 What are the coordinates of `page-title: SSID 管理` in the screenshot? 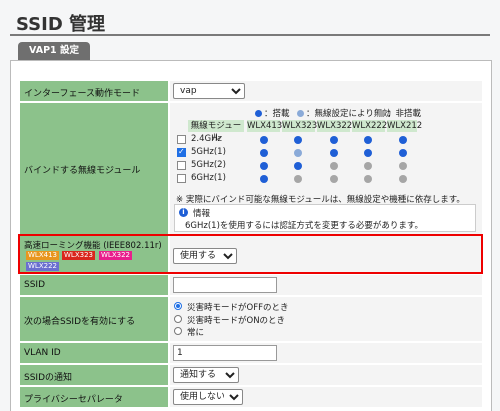 It's located at (61, 24).